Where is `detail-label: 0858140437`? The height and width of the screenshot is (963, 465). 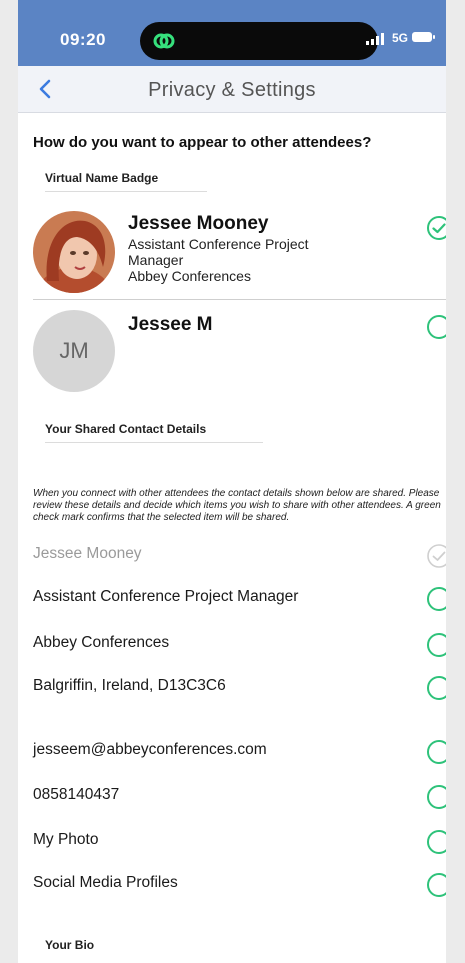
detail-label: 0858140437 is located at coordinates (76, 794).